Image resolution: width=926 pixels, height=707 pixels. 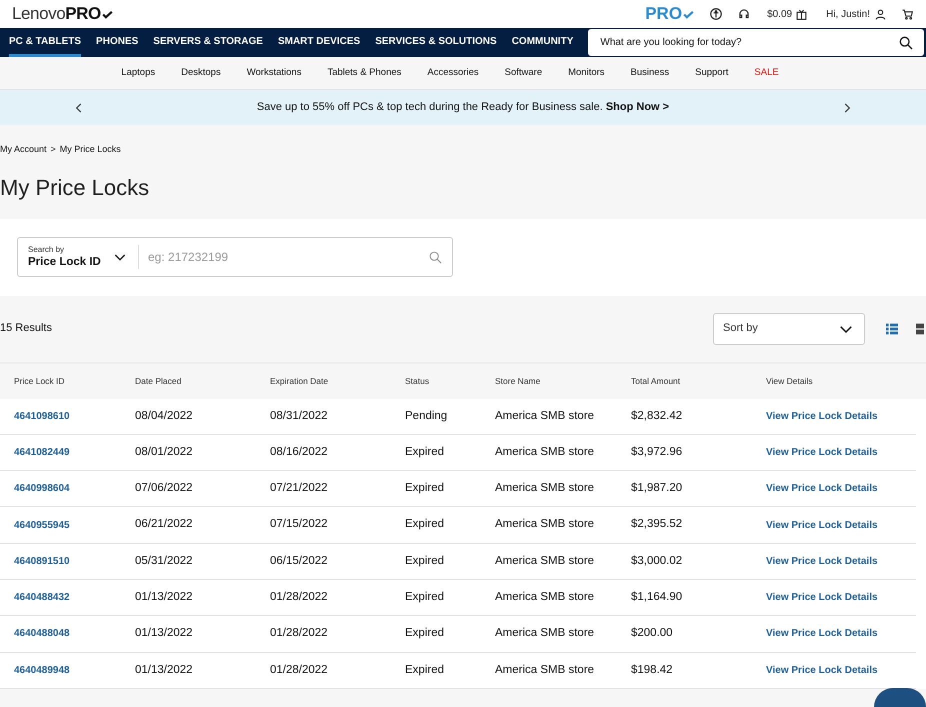 What do you see at coordinates (201, 73) in the screenshot?
I see `subnav-link: Desktops` at bounding box center [201, 73].